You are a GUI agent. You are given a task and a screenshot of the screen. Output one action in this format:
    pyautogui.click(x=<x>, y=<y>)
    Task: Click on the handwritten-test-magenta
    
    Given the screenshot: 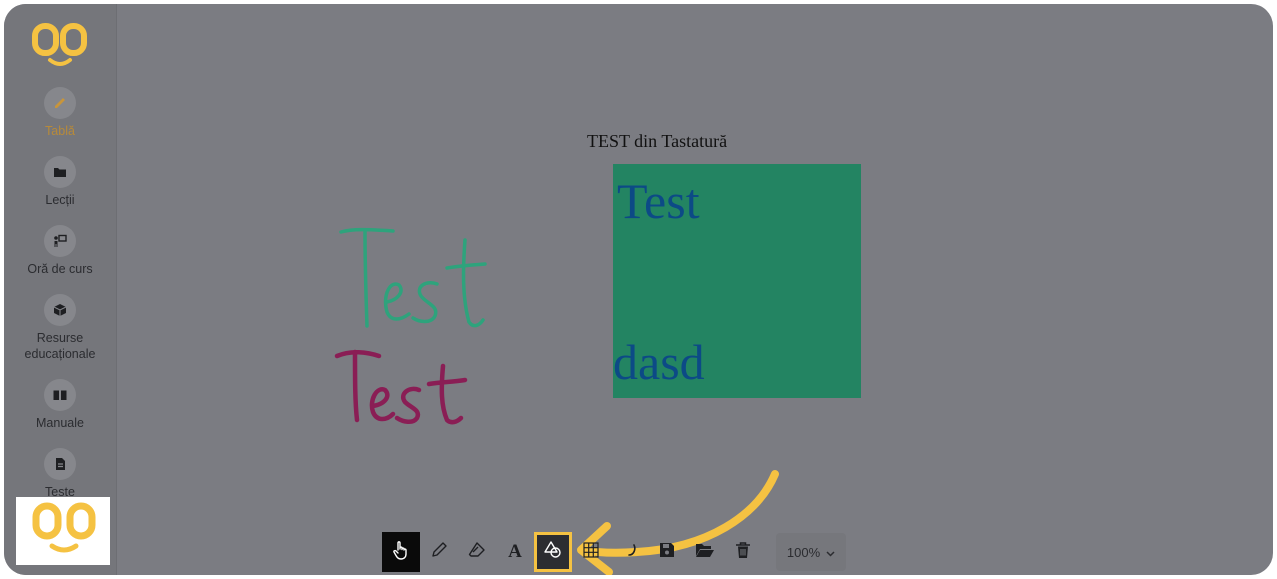 What is the action you would take?
    pyautogui.click(x=403, y=386)
    